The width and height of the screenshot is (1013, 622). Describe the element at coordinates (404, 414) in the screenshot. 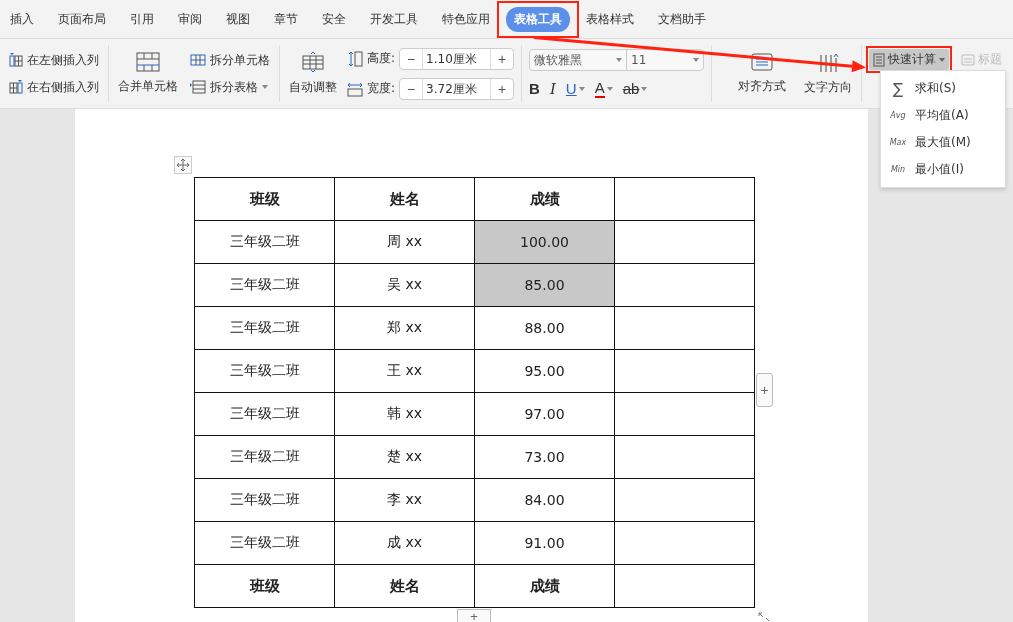

I see `table-cell: 韩 xx` at that location.